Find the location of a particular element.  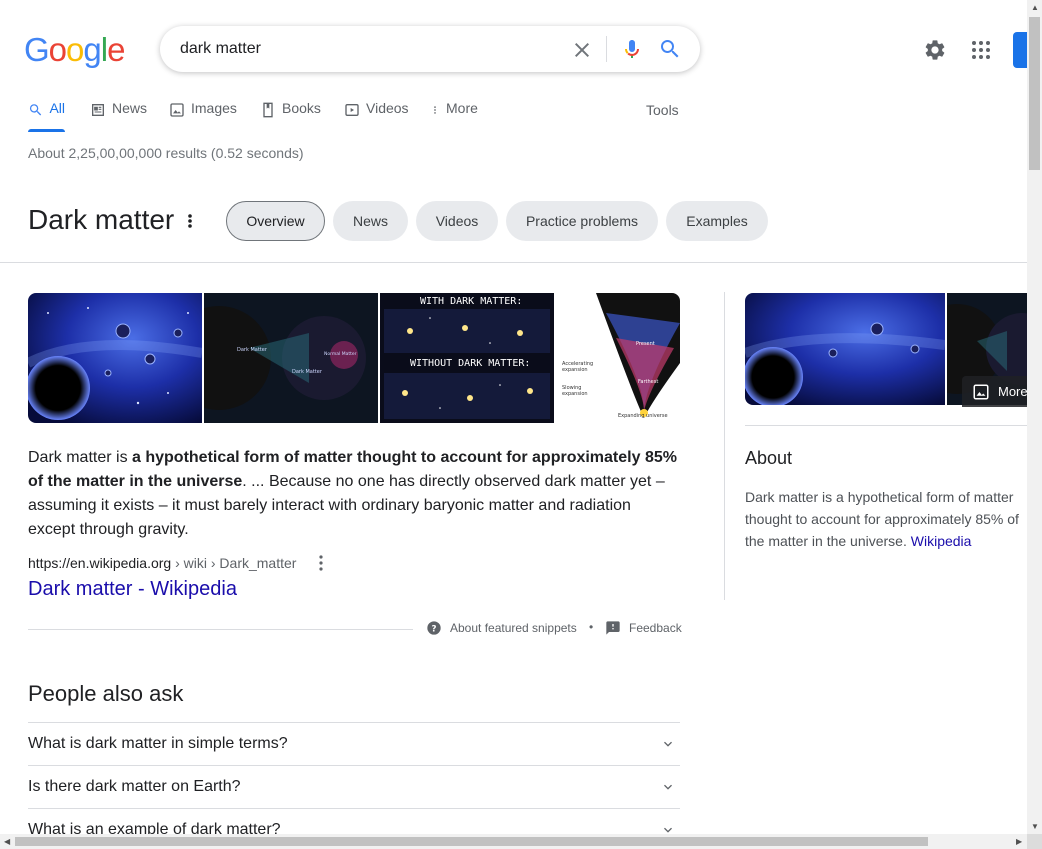

featured-image-pie: Dark Matter Dark Matter Normal Matter is located at coordinates (291, 358).